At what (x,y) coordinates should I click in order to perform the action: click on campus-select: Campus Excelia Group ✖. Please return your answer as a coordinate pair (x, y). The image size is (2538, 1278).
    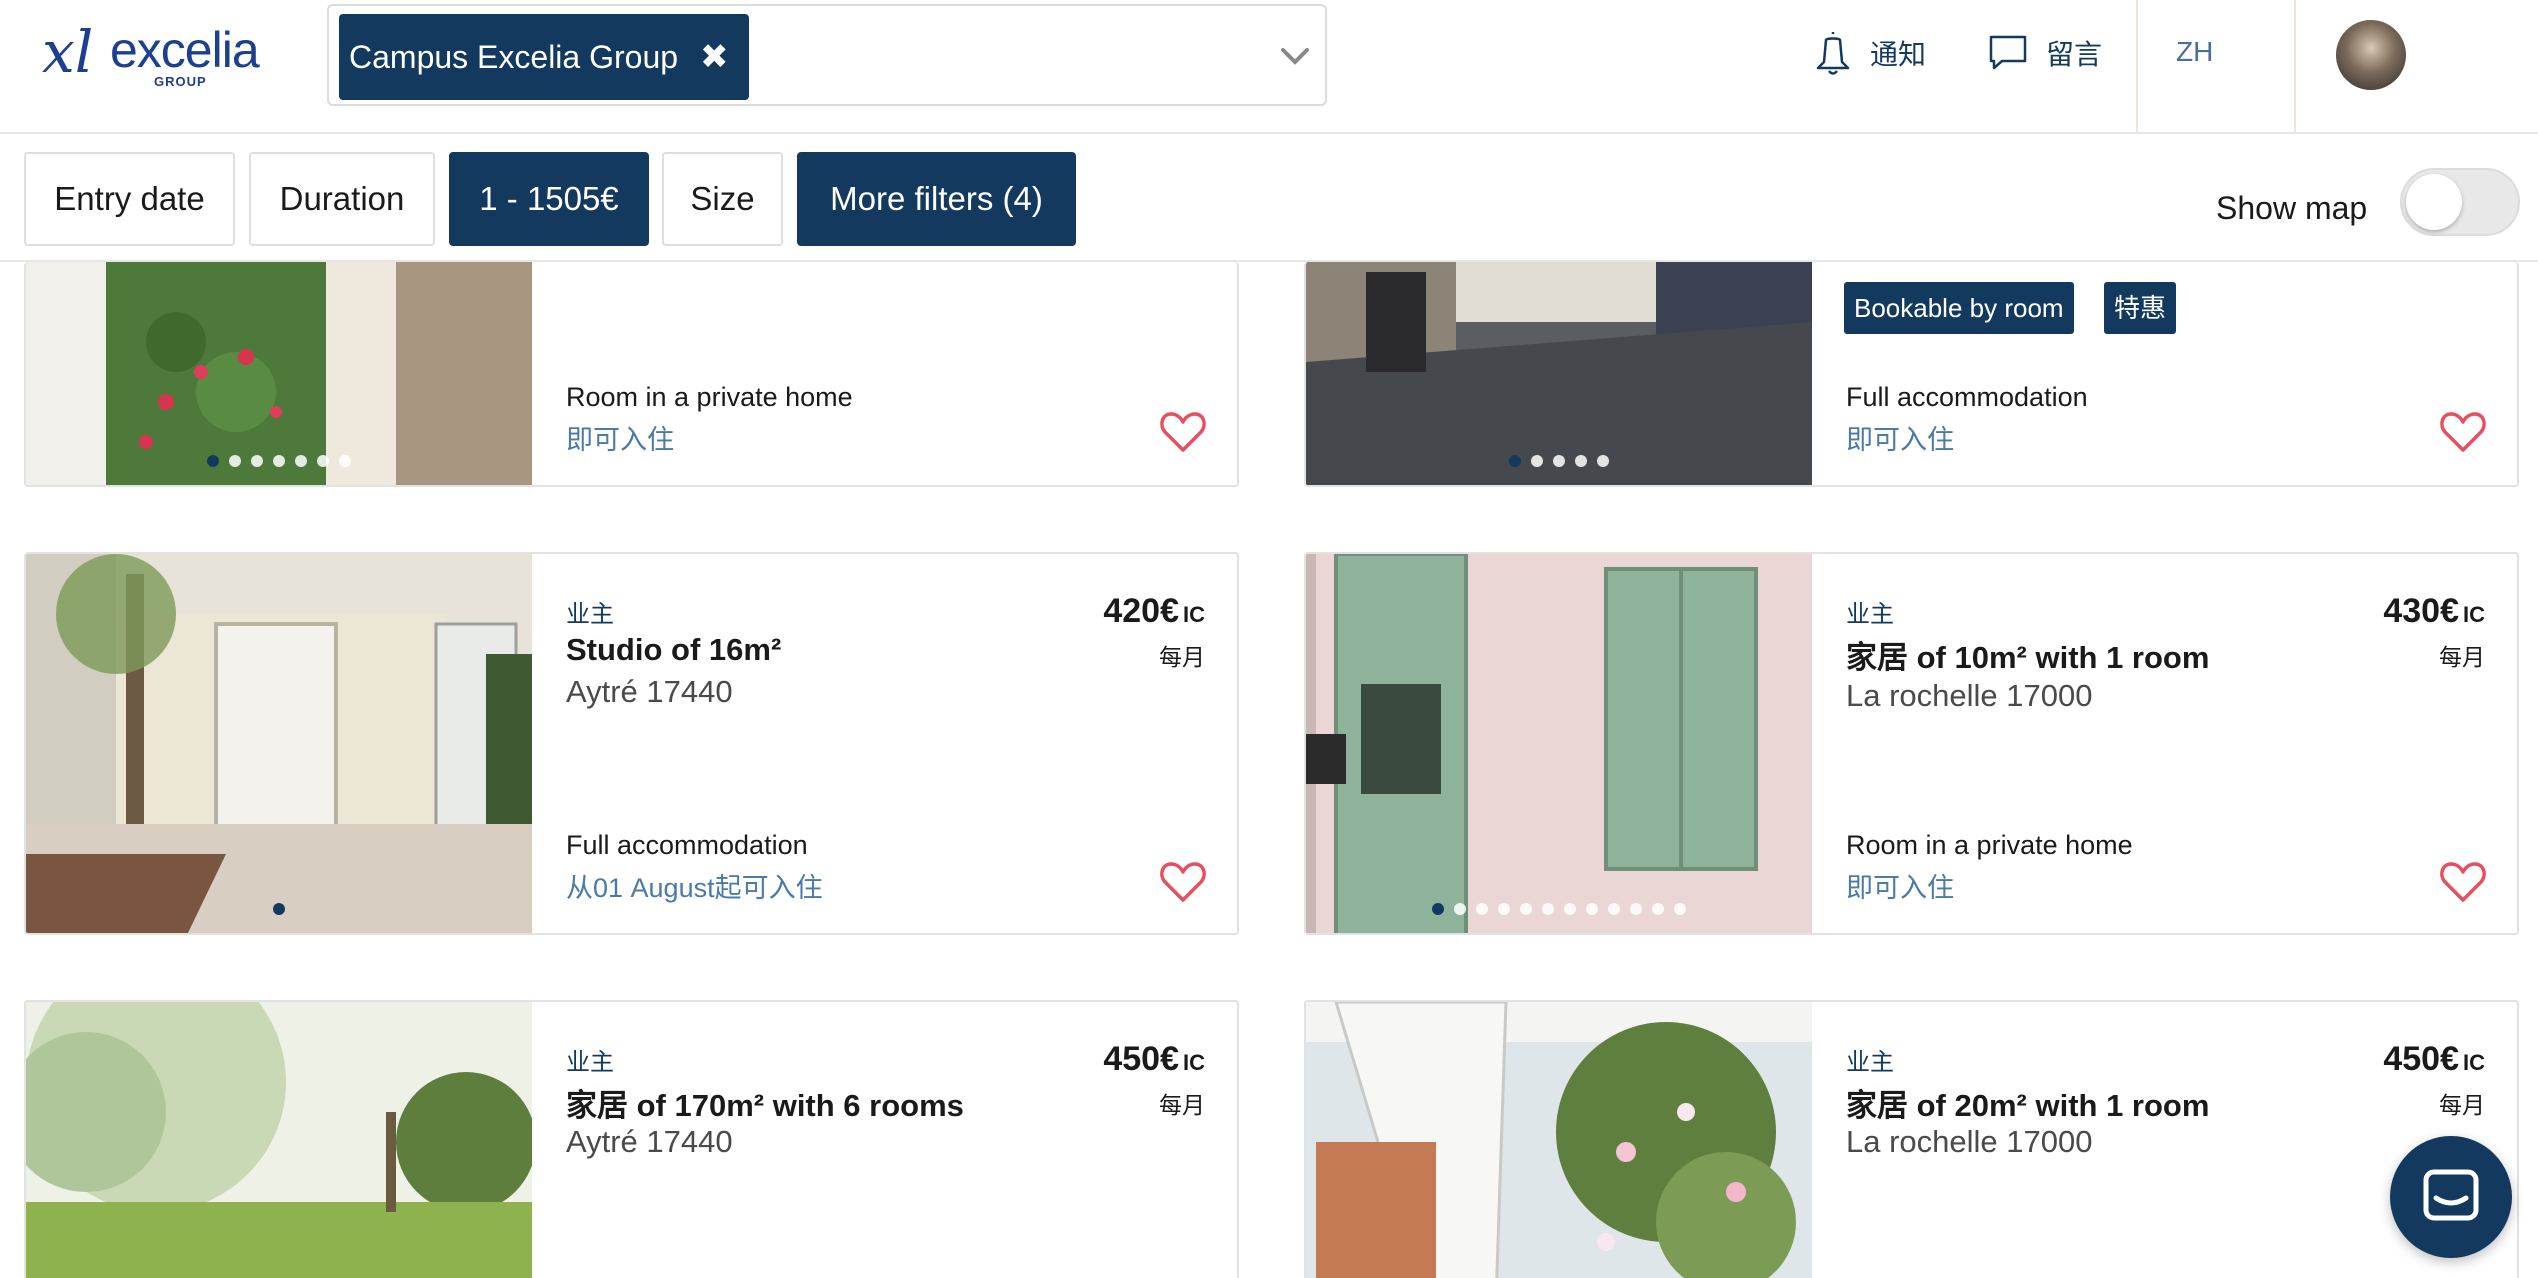
    Looking at the image, I should click on (827, 55).